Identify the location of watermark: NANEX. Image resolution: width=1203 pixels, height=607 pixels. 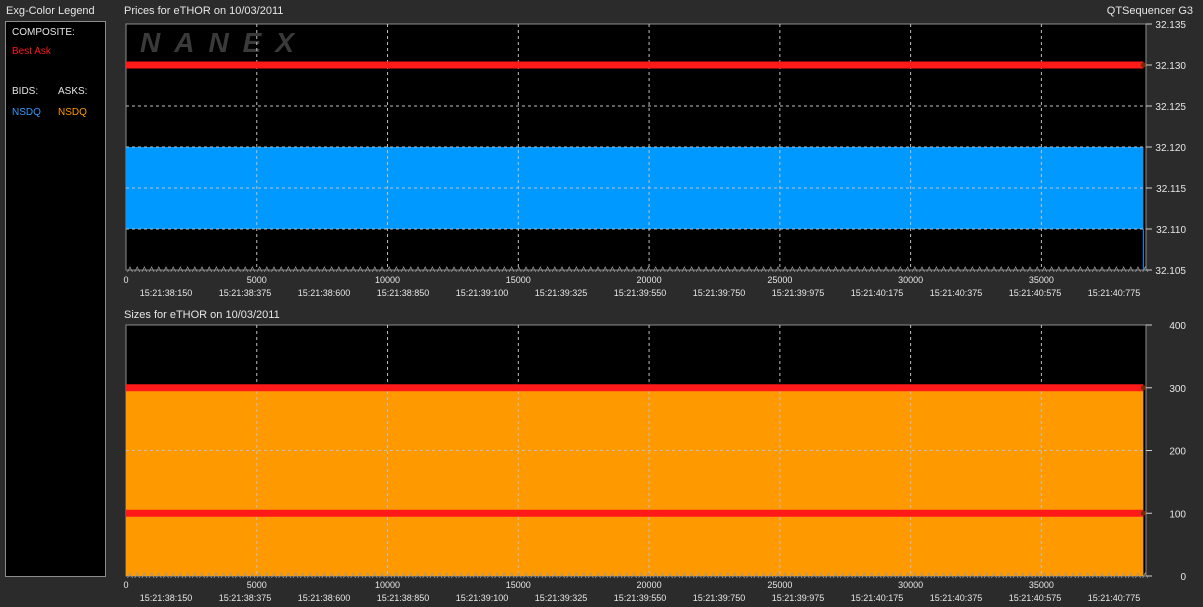
(224, 42).